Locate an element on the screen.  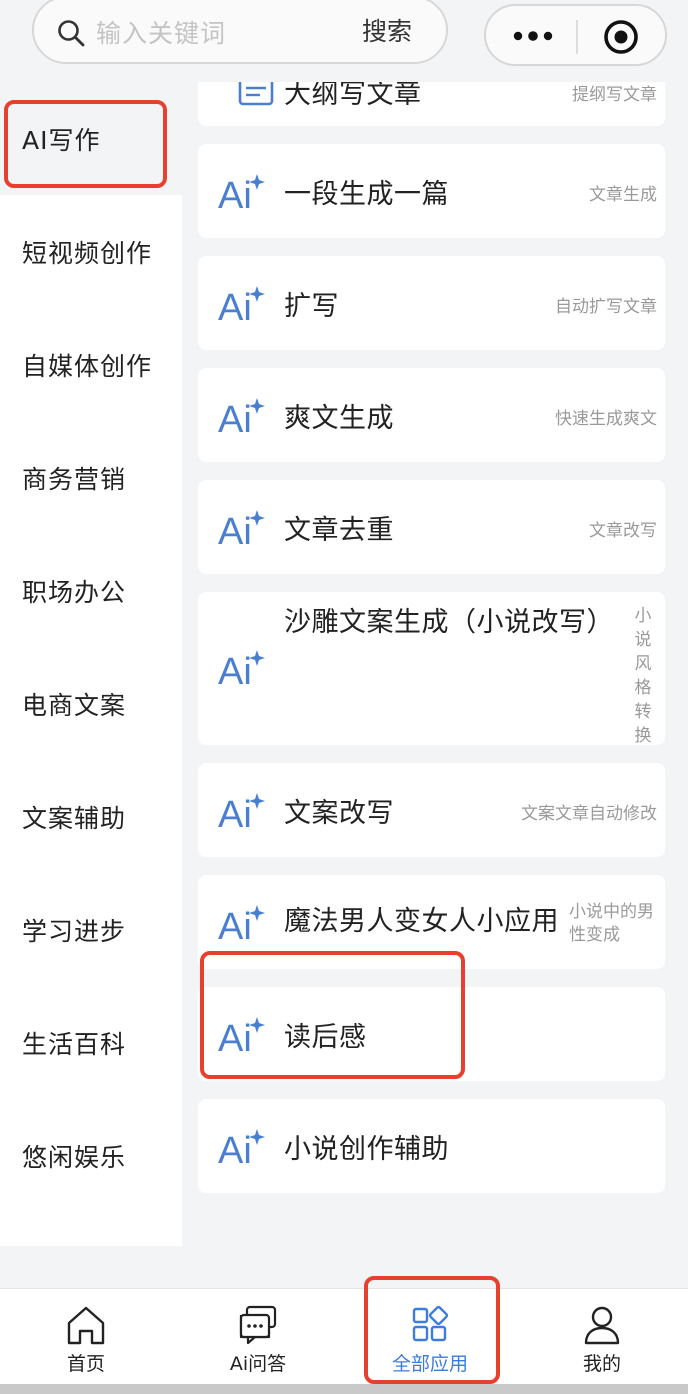
tool-subtitle: 小说风格转换 is located at coordinates (643, 676).